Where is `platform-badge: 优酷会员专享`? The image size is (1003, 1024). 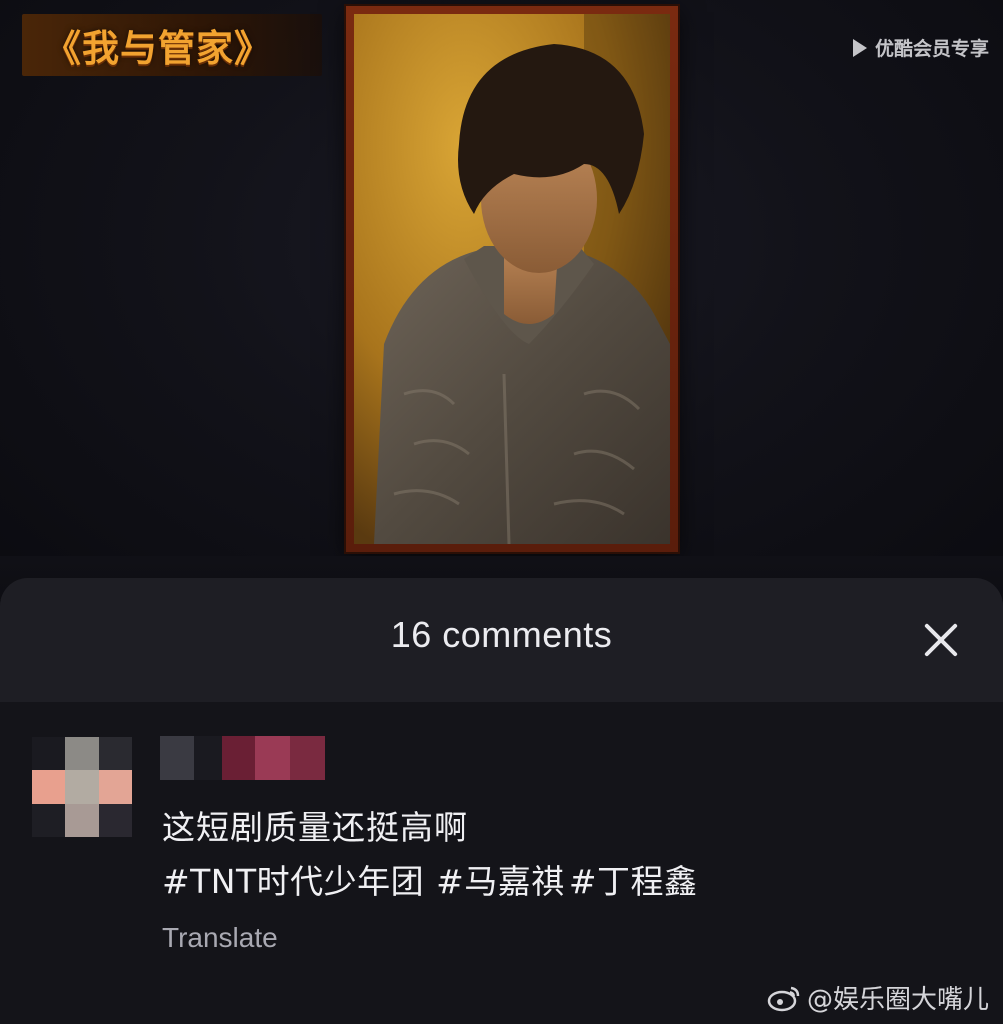
platform-badge: 优酷会员专享 is located at coordinates (920, 47).